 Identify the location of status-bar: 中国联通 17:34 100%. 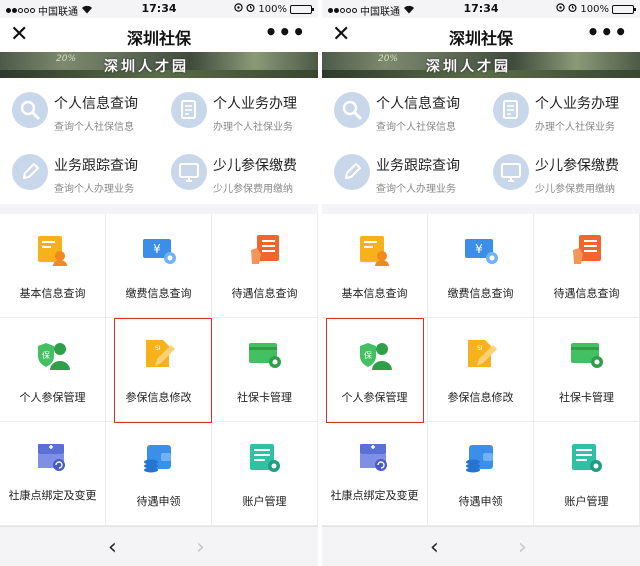
(481, 9).